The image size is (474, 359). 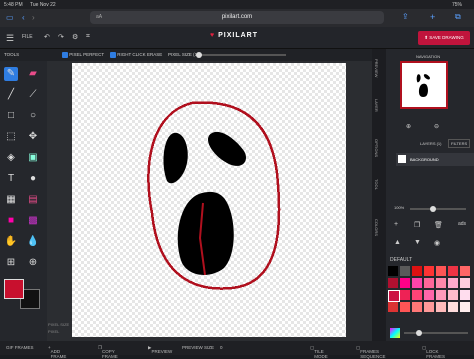 What do you see at coordinates (444, 38) in the screenshot?
I see `save-drawing-button: ⬆ SAVE DRAWING` at bounding box center [444, 38].